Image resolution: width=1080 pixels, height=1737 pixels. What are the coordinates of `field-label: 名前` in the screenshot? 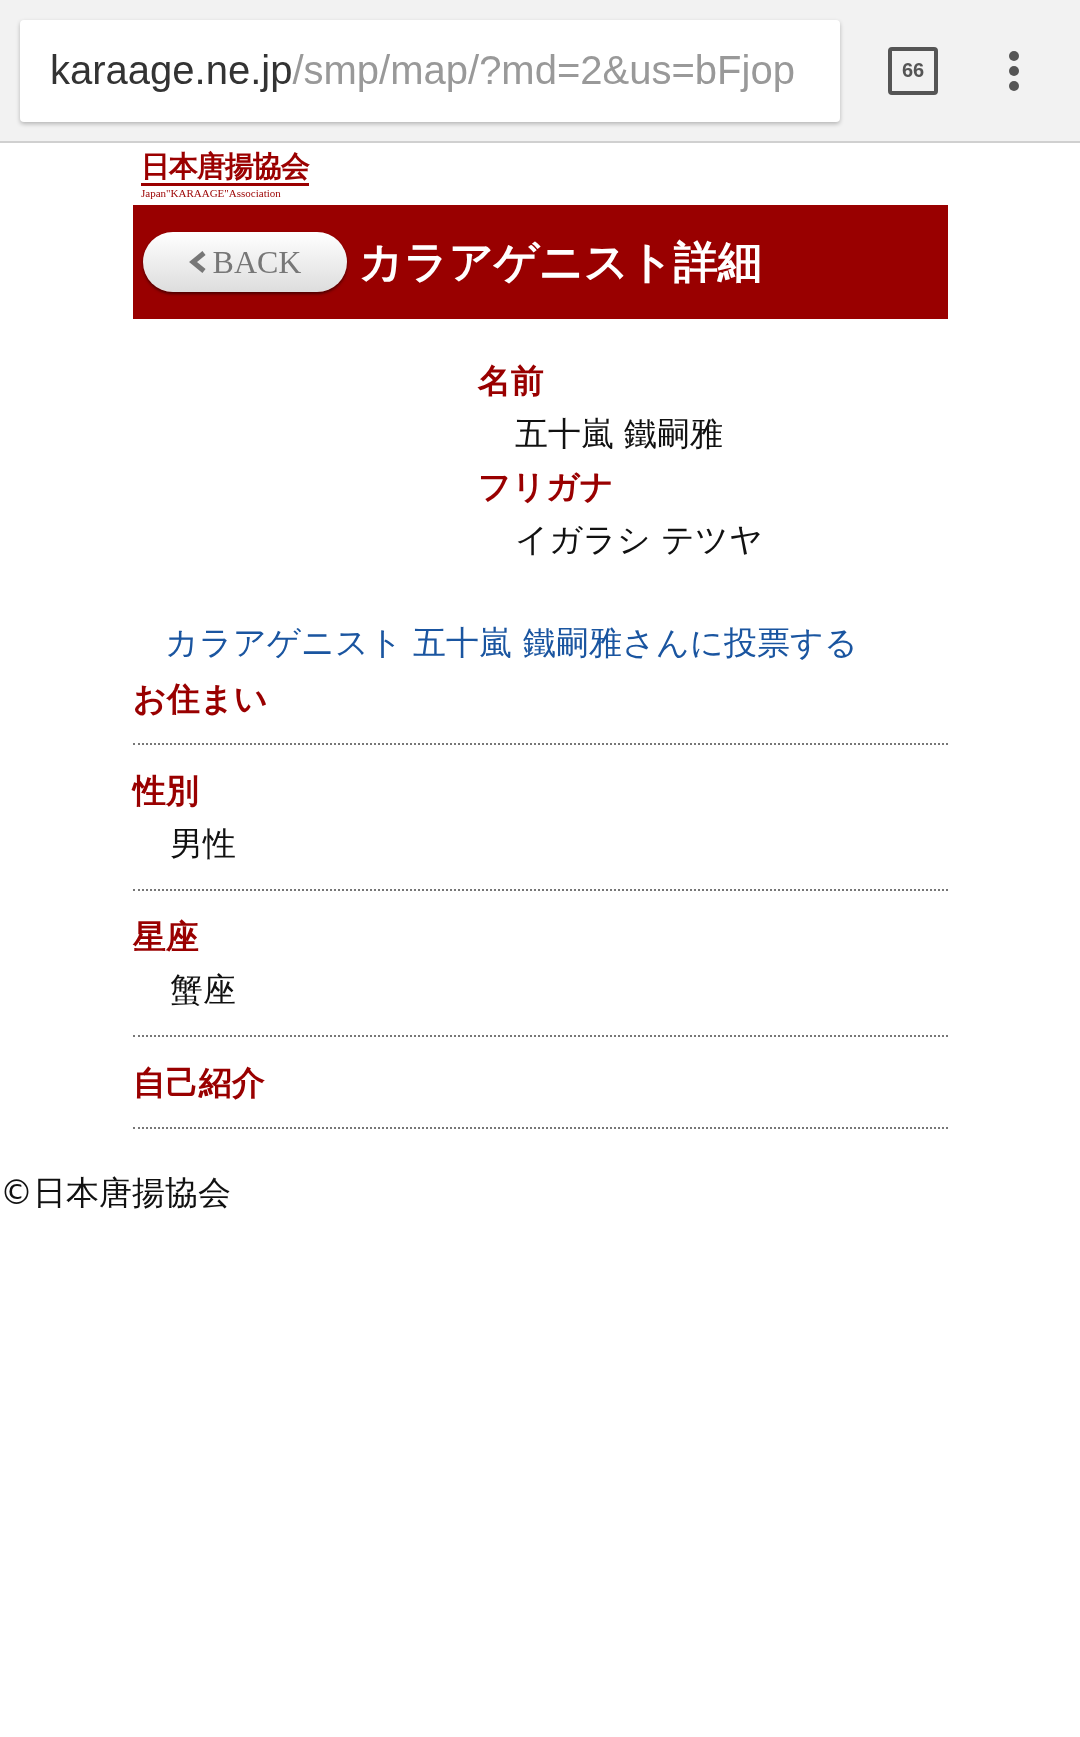 It's located at (511, 381).